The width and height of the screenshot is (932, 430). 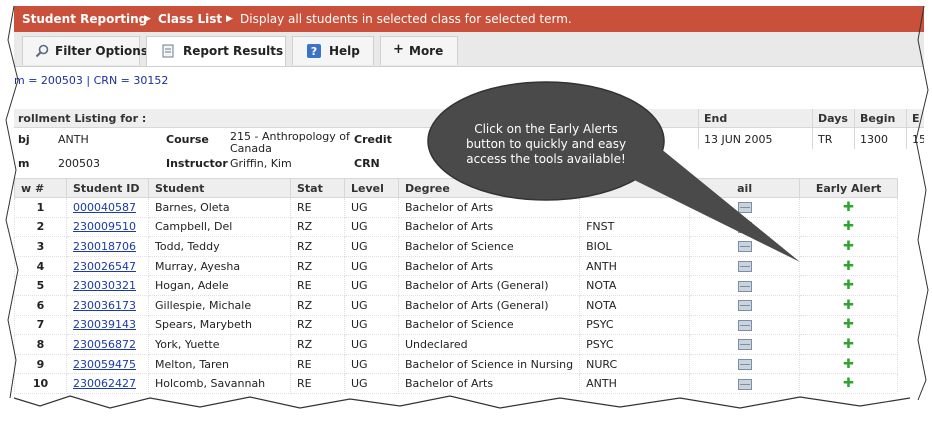 What do you see at coordinates (104, 344) in the screenshot?
I see `student-id-link: 230056872` at bounding box center [104, 344].